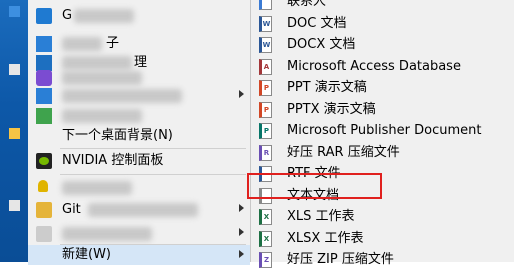 Image resolution: width=514 pixels, height=272 pixels. I want to click on submenu-item: P Microsoft Publisher Document, so click(382, 131).